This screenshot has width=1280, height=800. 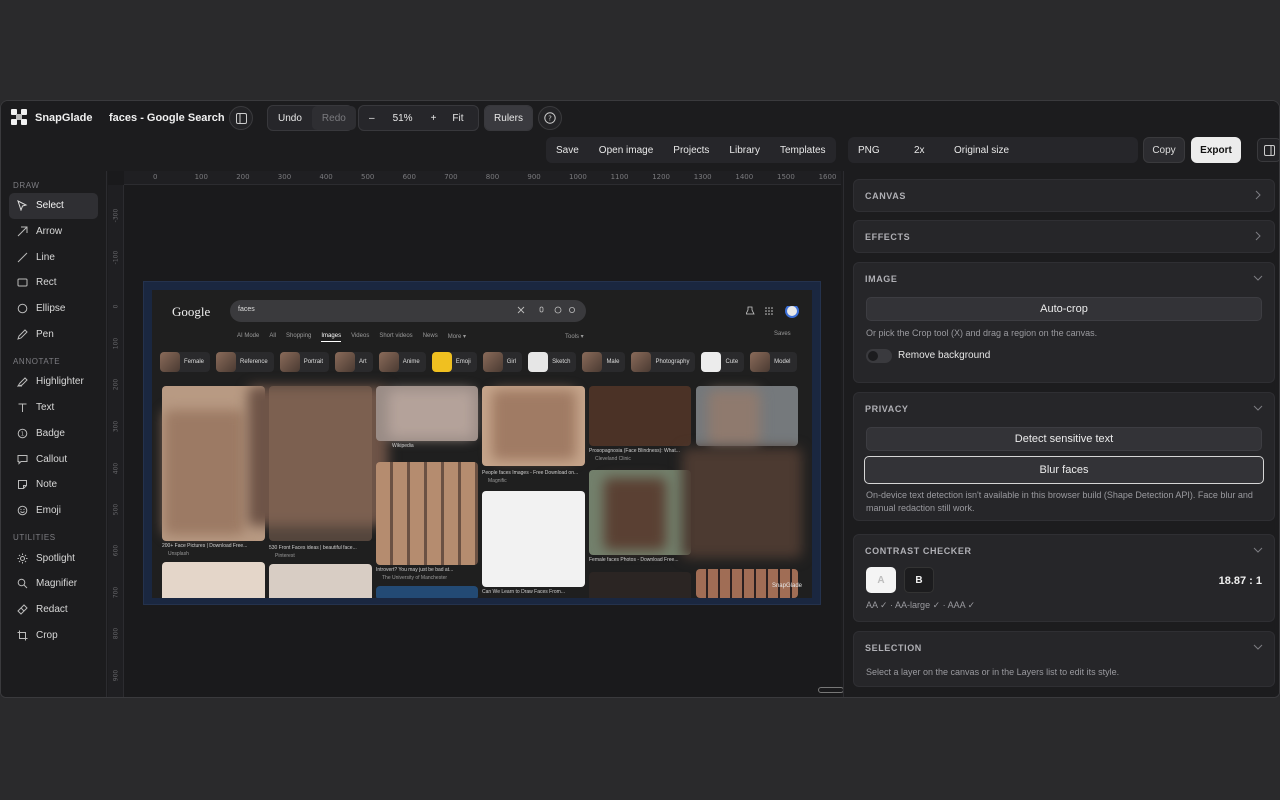 What do you see at coordinates (661, 177) in the screenshot?
I see `ruler-tick: 1200` at bounding box center [661, 177].